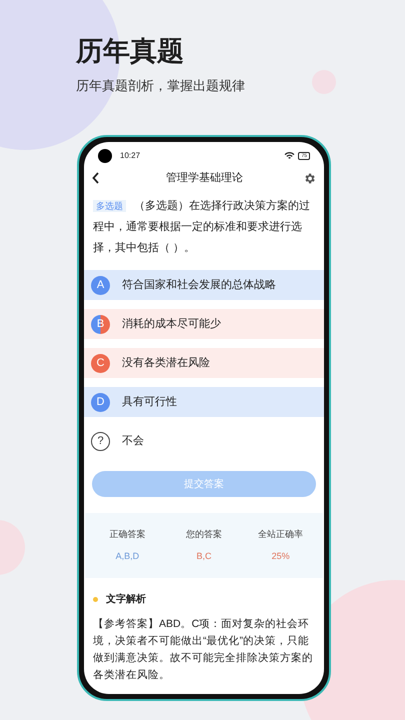 This screenshot has width=405, height=720. Describe the element at coordinates (204, 402) in the screenshot. I see `option-row: D 具有可行性` at that location.